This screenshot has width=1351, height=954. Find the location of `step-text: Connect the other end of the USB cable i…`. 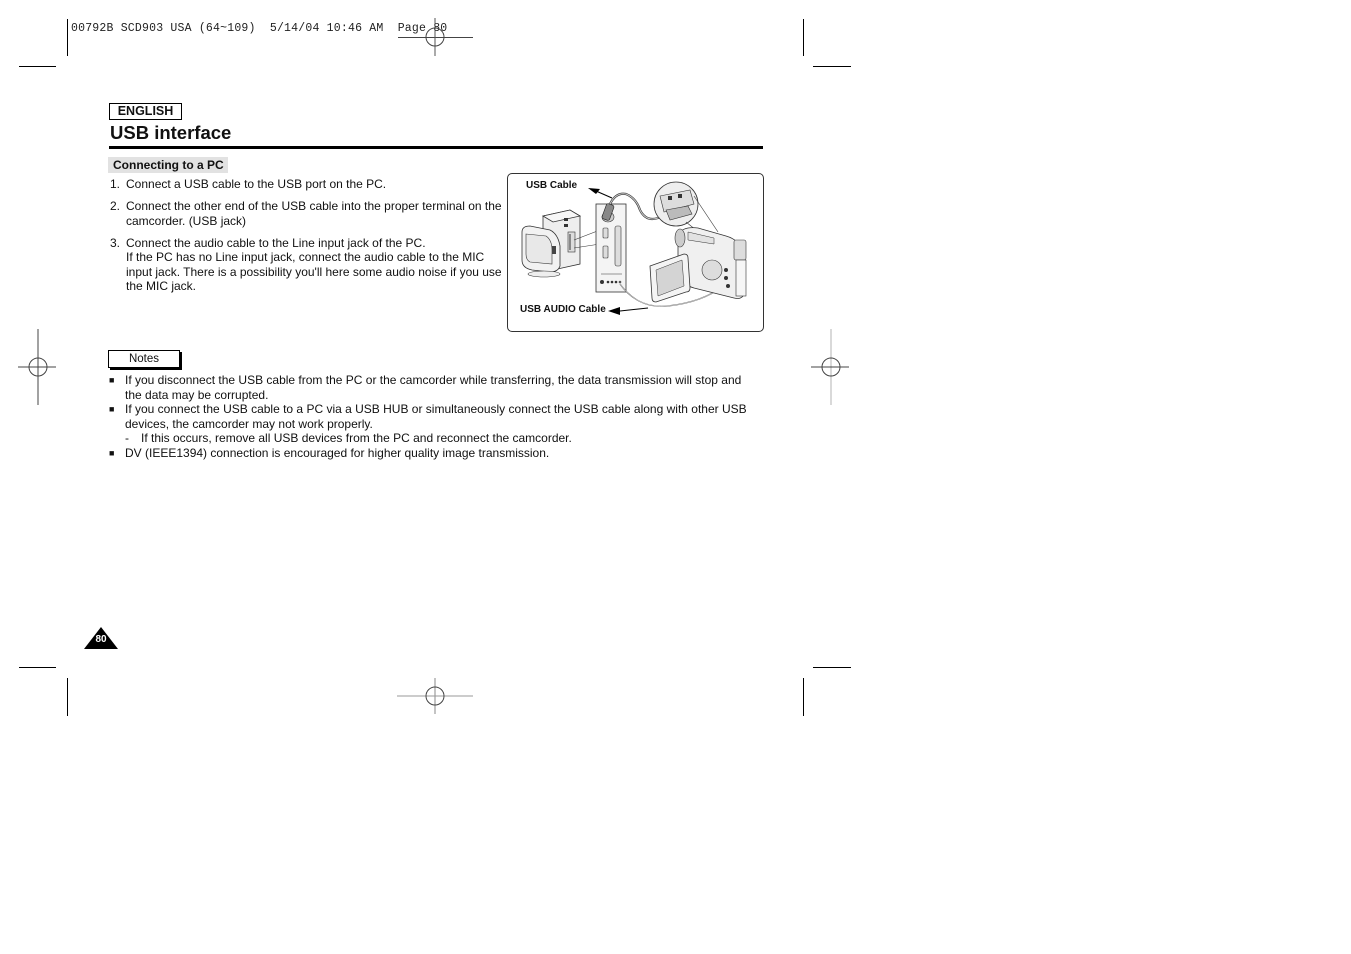

step-text: Connect the other end of the USB cable i… is located at coordinates (314, 213).